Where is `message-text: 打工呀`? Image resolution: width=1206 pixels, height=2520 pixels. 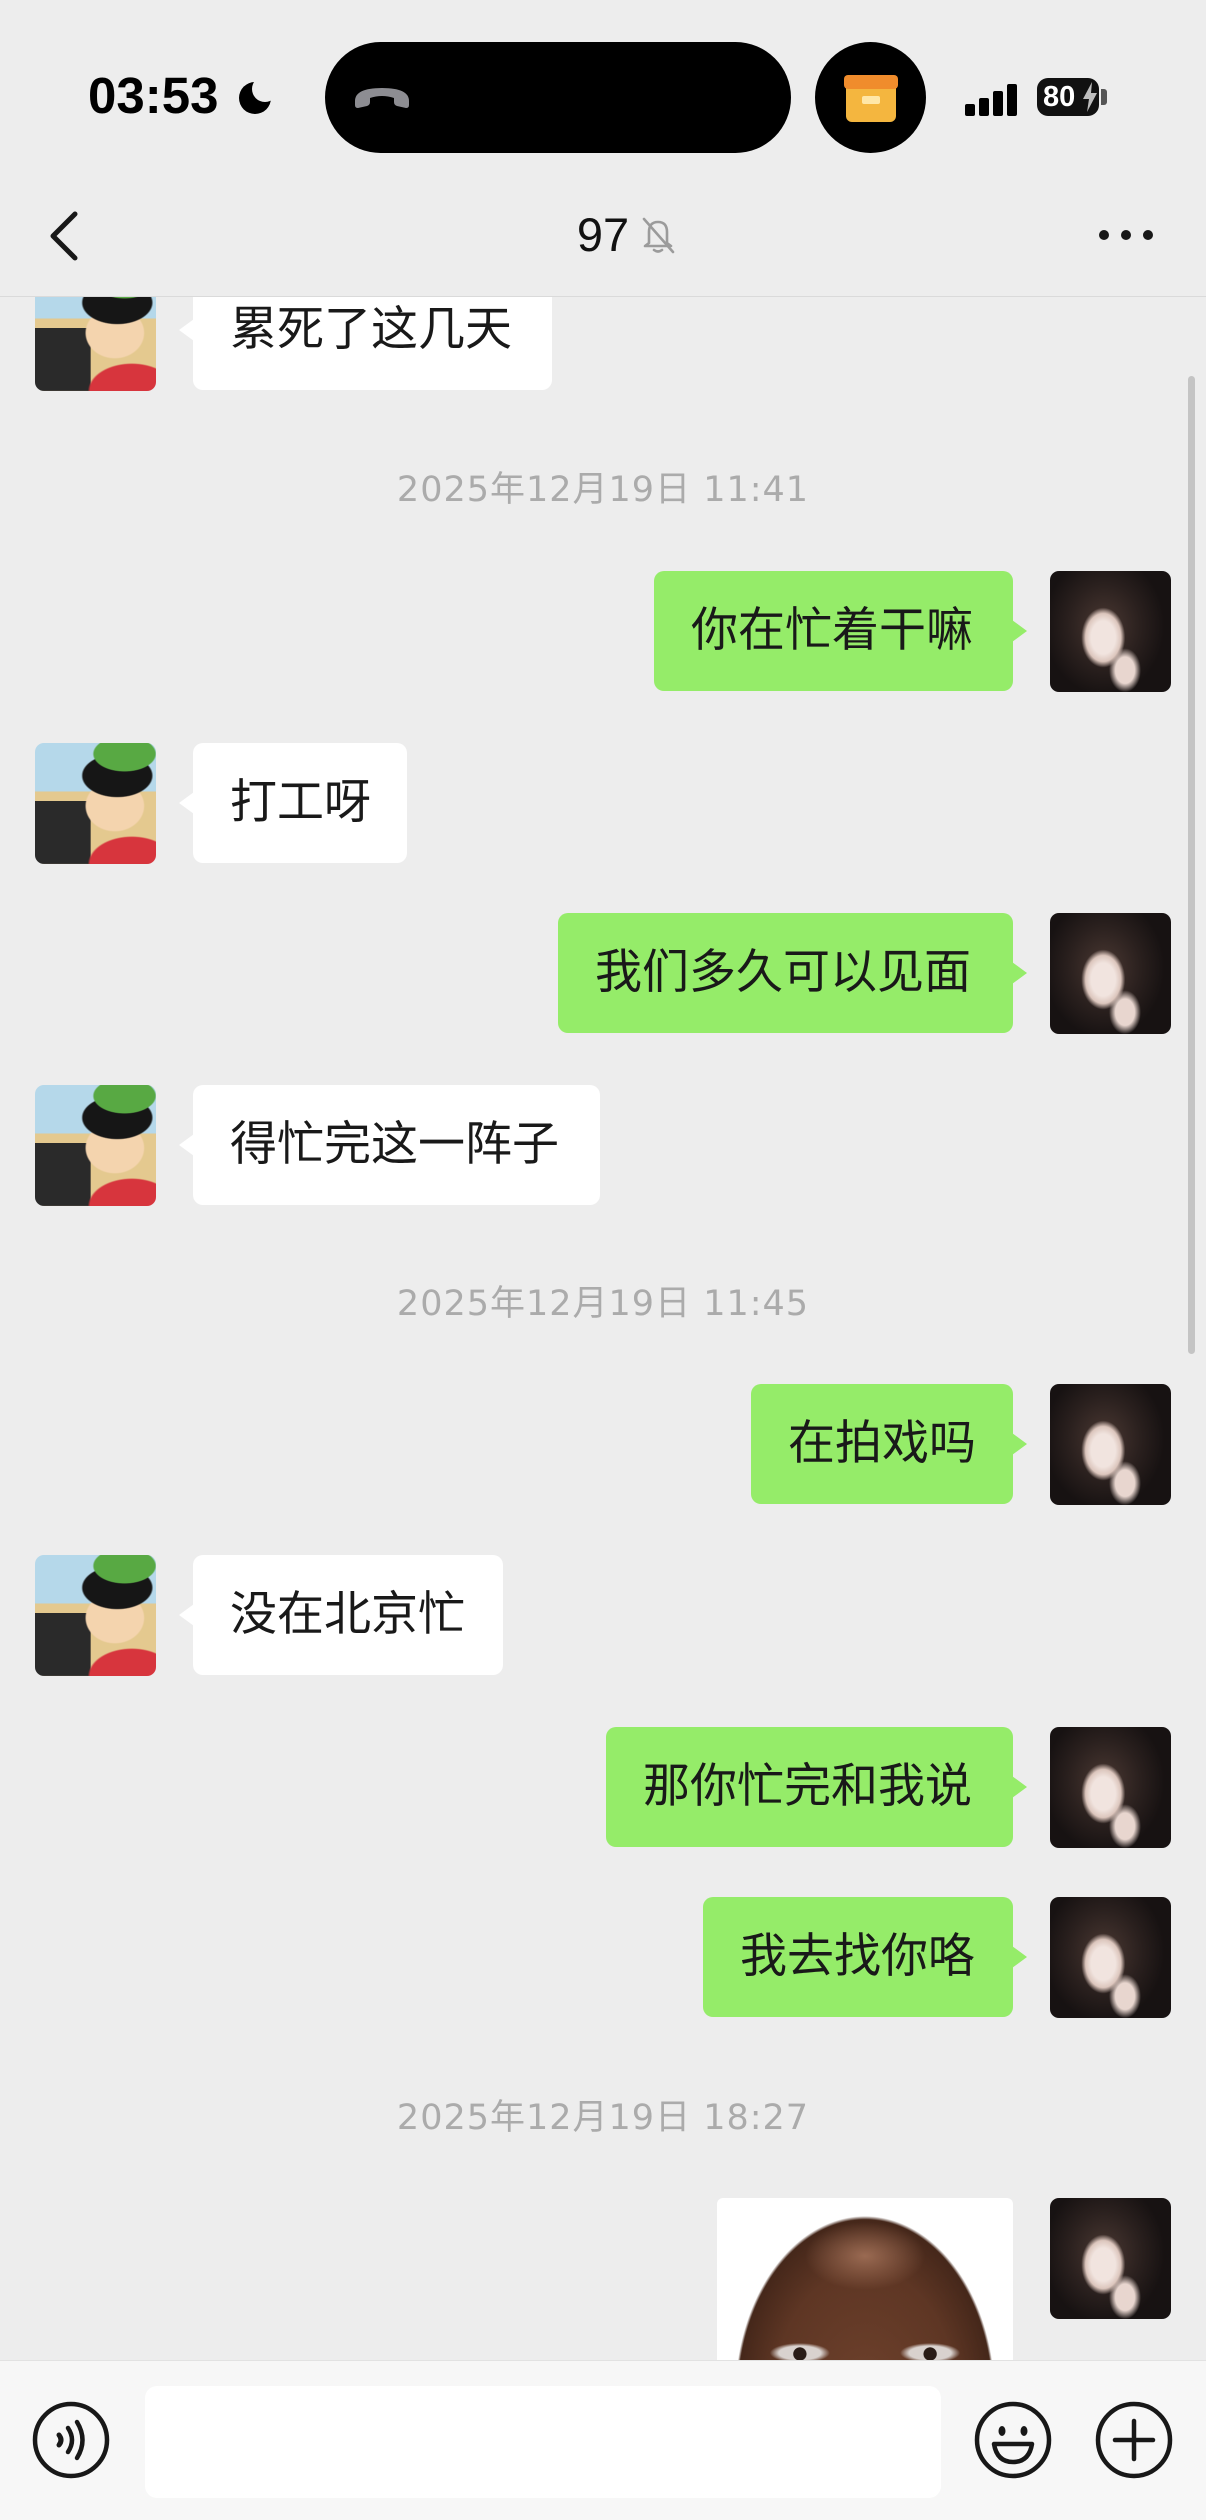
message-text: 打工呀 is located at coordinates (300, 802).